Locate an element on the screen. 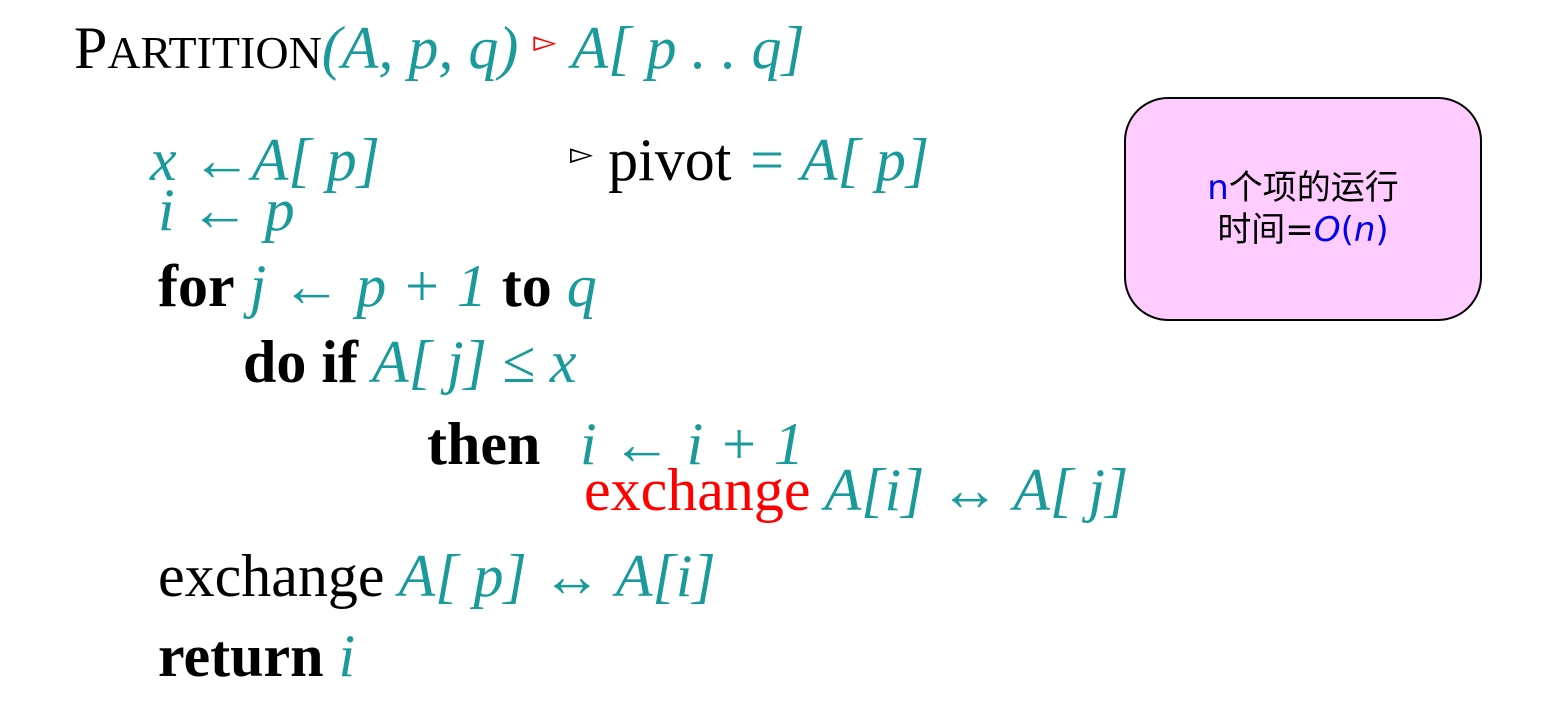  note-open-paren: ( is located at coordinates (1347, 230).